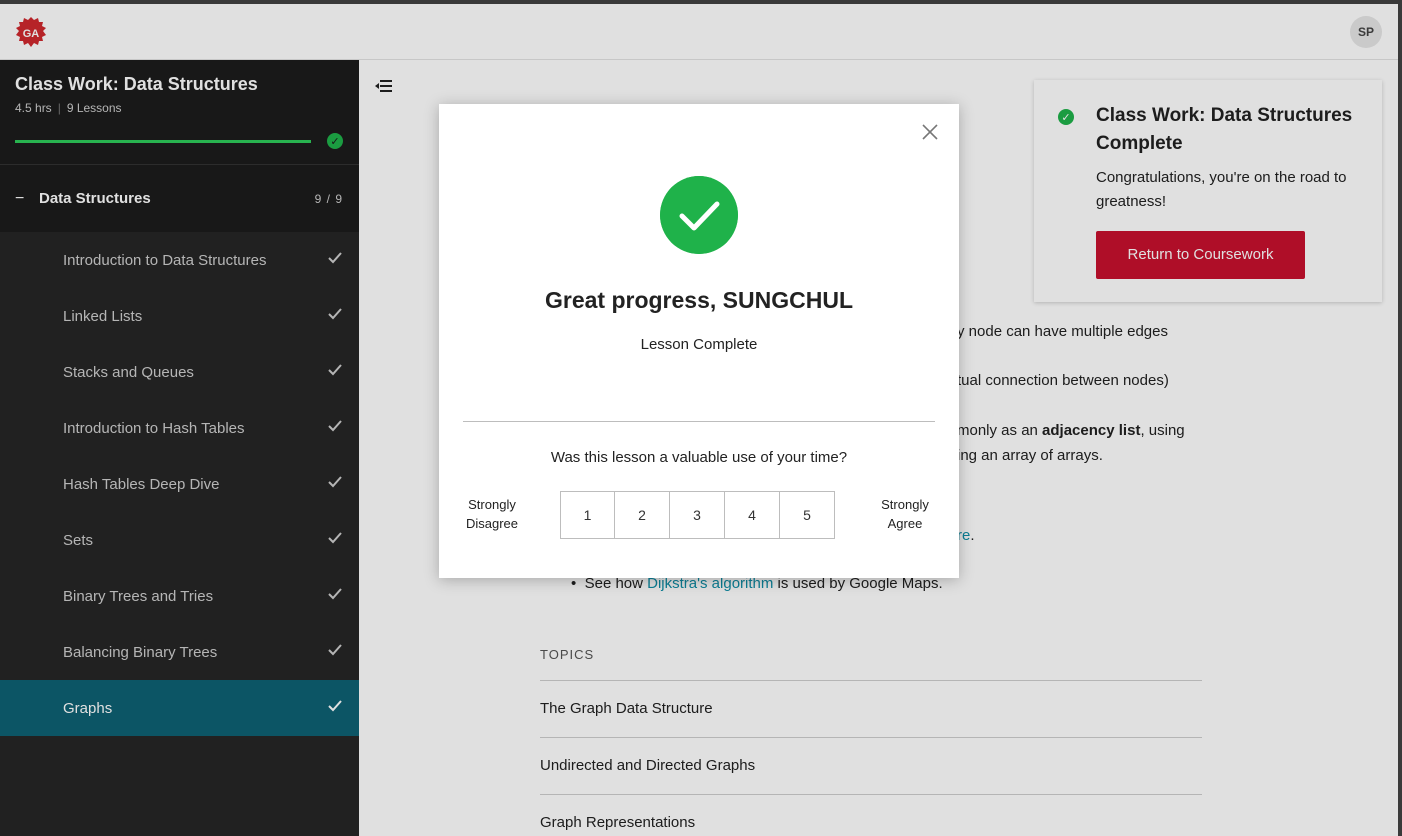 The width and height of the screenshot is (1402, 836). I want to click on rating-option-3: 3, so click(696, 515).